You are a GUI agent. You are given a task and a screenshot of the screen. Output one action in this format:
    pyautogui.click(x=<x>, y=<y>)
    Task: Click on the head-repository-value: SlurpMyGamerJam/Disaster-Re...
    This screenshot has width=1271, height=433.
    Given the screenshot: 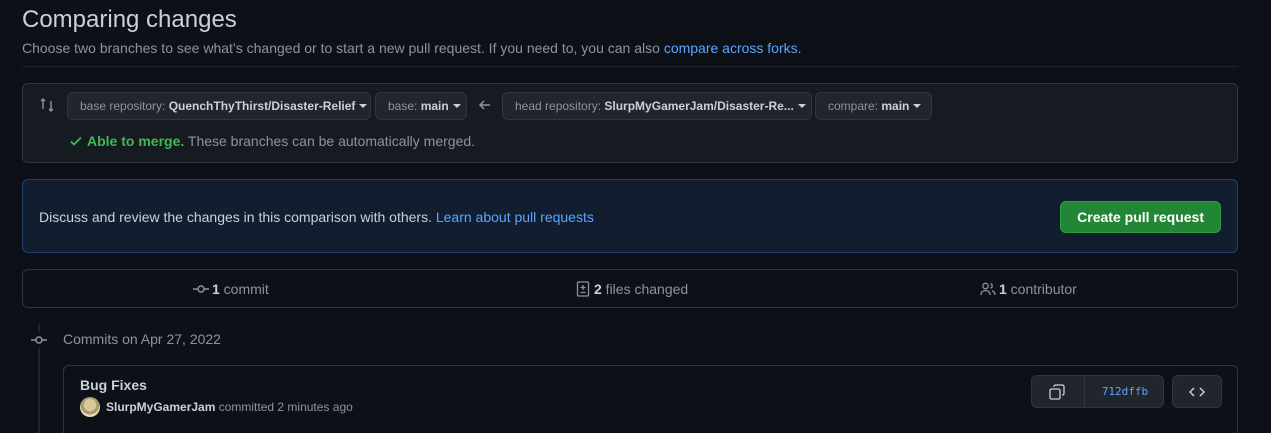 What is the action you would take?
    pyautogui.click(x=699, y=106)
    